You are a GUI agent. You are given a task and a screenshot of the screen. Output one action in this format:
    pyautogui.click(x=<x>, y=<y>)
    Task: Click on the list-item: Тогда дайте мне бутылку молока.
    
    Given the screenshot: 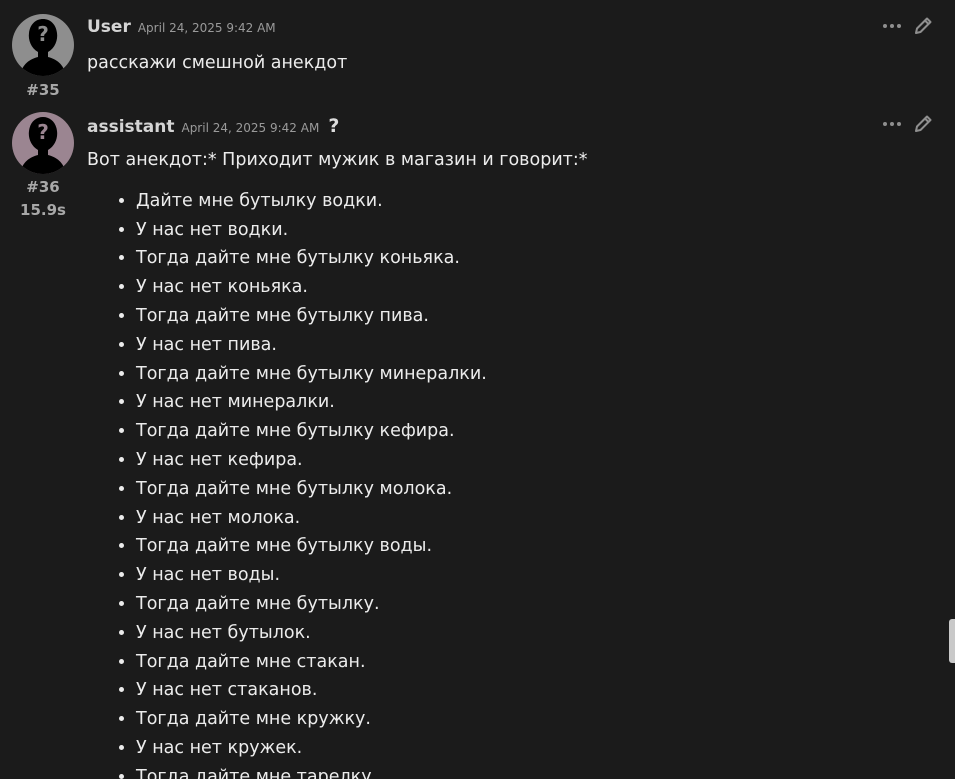 What is the action you would take?
    pyautogui.click(x=535, y=489)
    